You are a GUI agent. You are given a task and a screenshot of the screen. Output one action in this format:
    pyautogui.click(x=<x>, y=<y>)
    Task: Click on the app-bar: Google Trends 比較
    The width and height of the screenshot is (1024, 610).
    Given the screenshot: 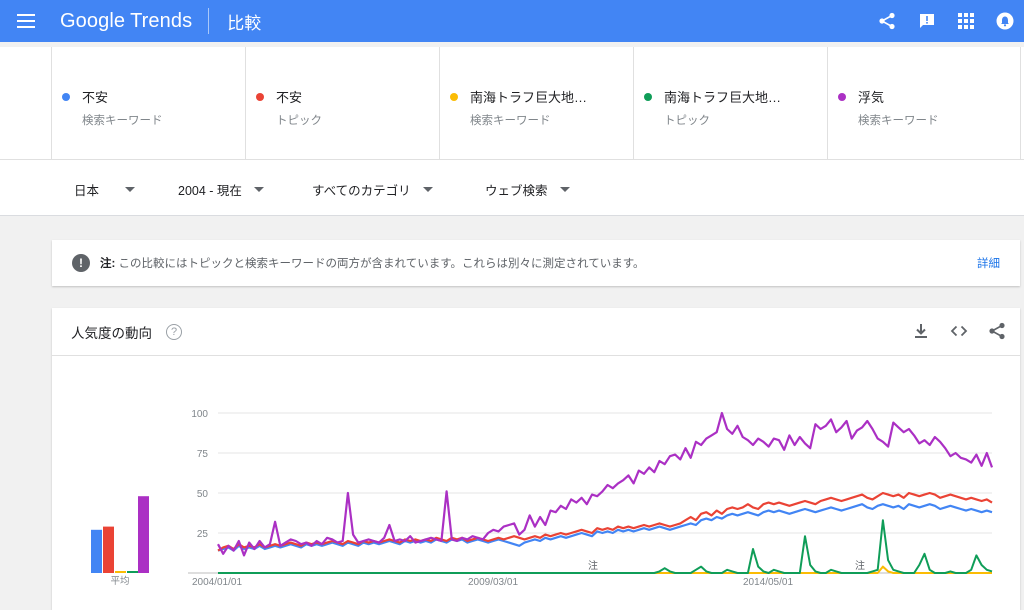 What is the action you would take?
    pyautogui.click(x=512, y=21)
    